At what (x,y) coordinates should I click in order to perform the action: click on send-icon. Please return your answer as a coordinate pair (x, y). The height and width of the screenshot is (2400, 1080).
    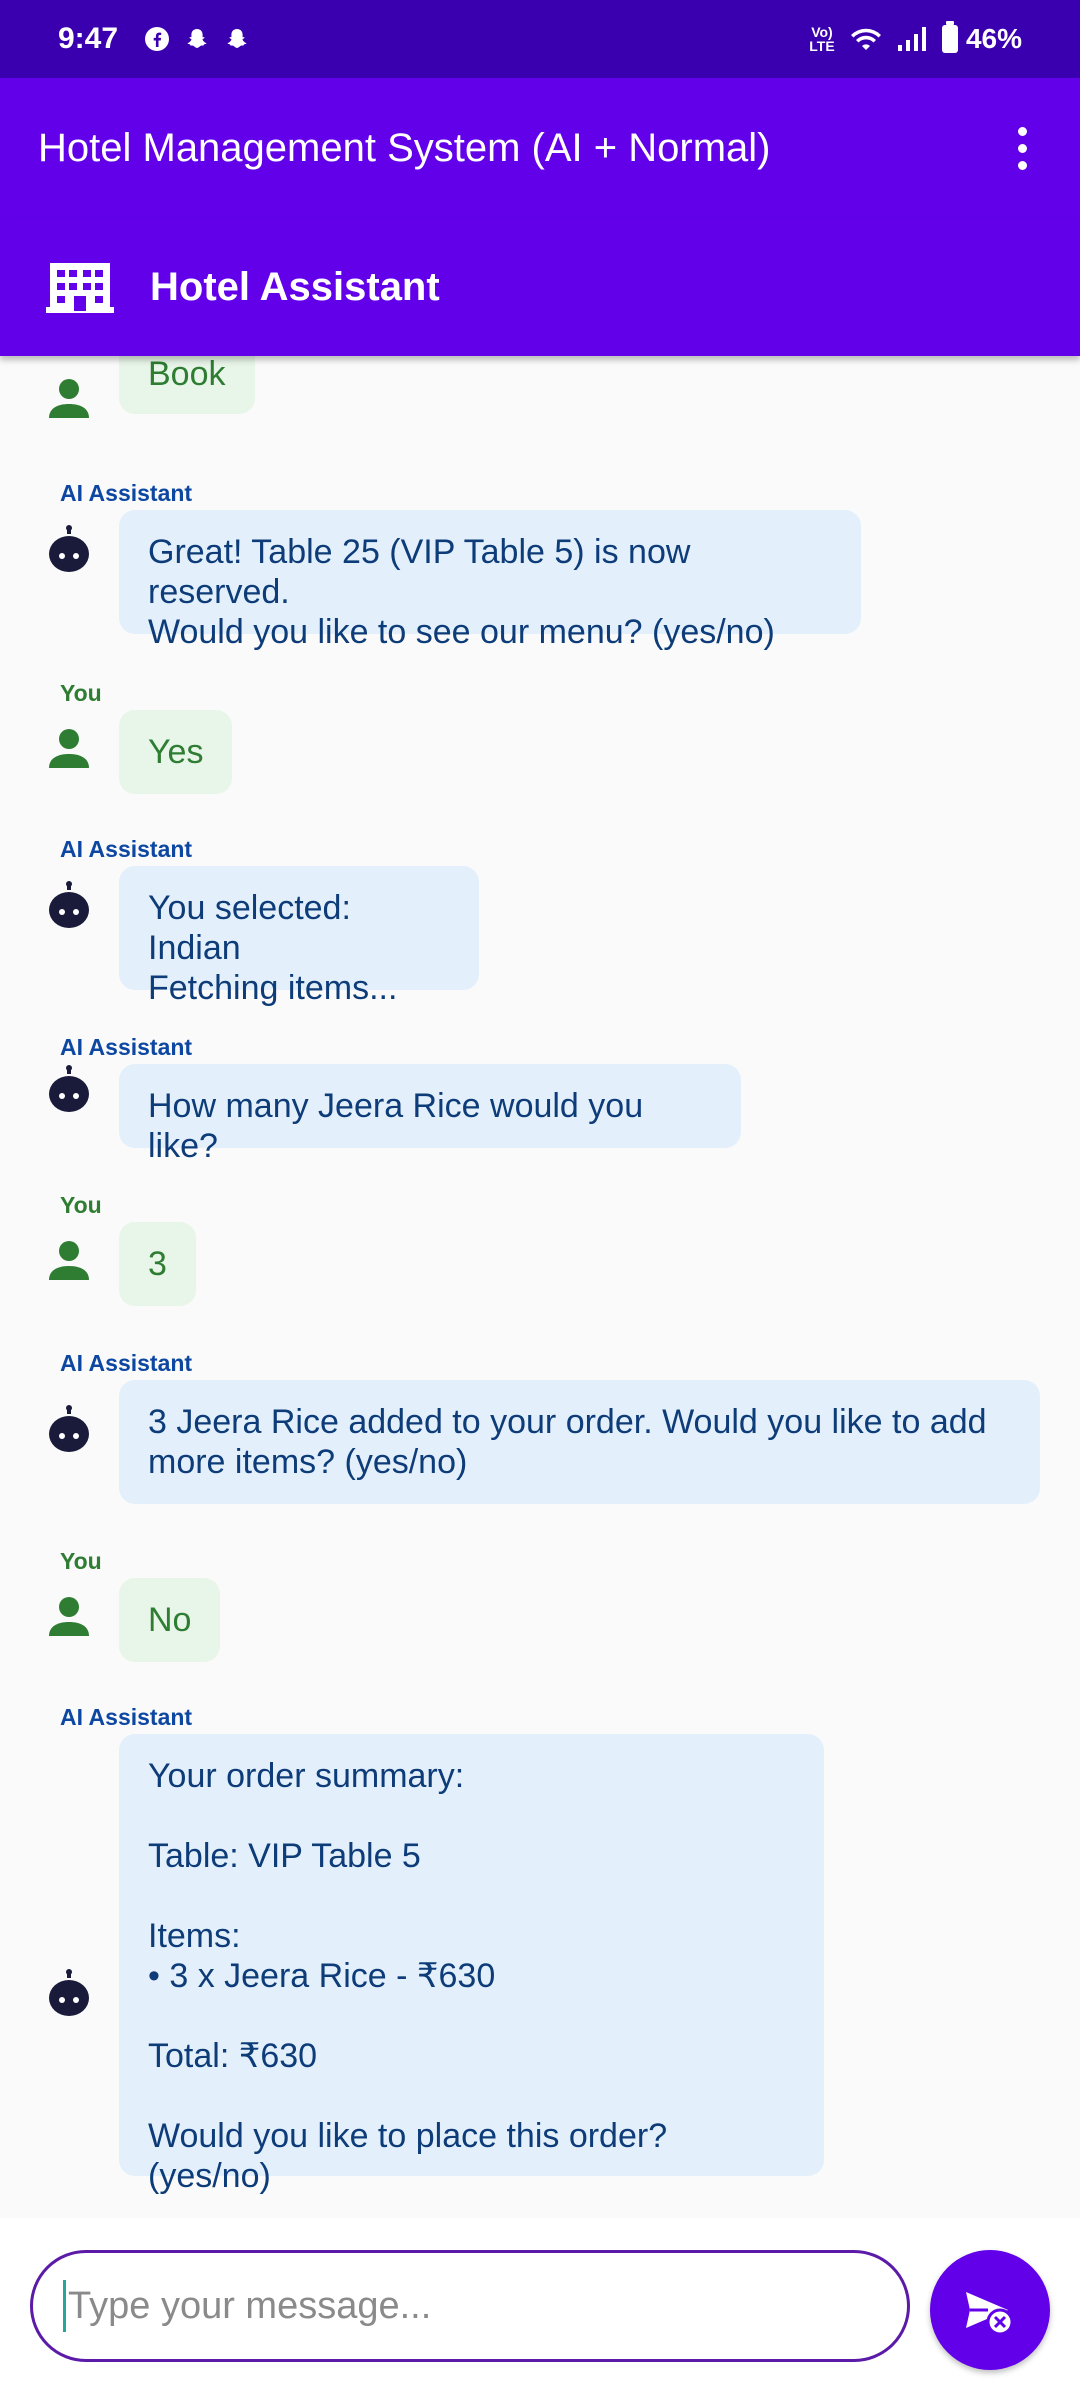
    Looking at the image, I should click on (990, 2314).